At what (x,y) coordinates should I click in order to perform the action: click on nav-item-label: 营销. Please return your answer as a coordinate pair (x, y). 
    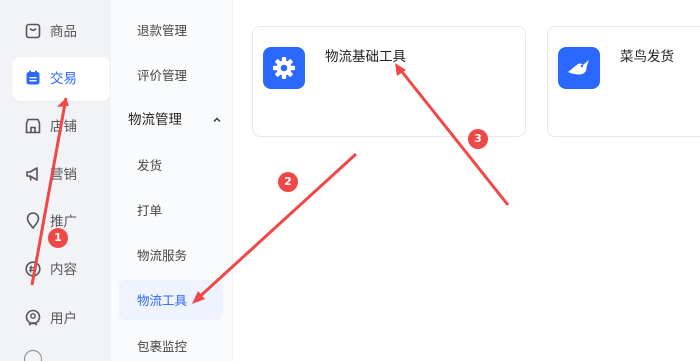
    Looking at the image, I should click on (63, 175).